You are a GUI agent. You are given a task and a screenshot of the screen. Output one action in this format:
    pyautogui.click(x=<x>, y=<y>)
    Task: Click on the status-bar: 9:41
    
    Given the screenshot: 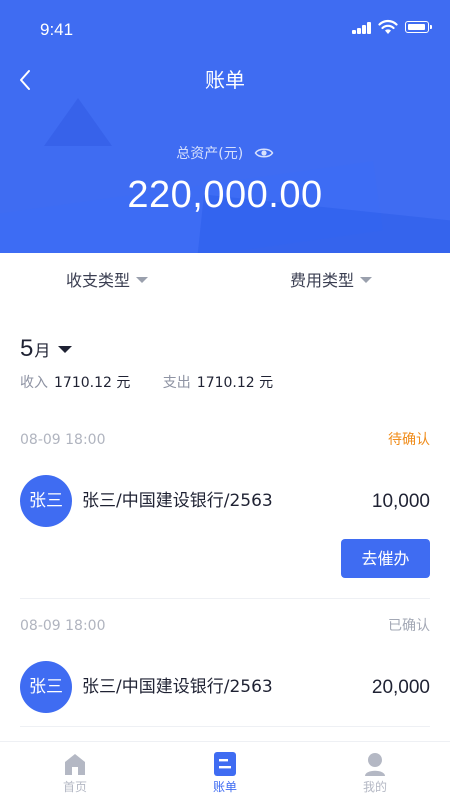 What is the action you would take?
    pyautogui.click(x=225, y=30)
    